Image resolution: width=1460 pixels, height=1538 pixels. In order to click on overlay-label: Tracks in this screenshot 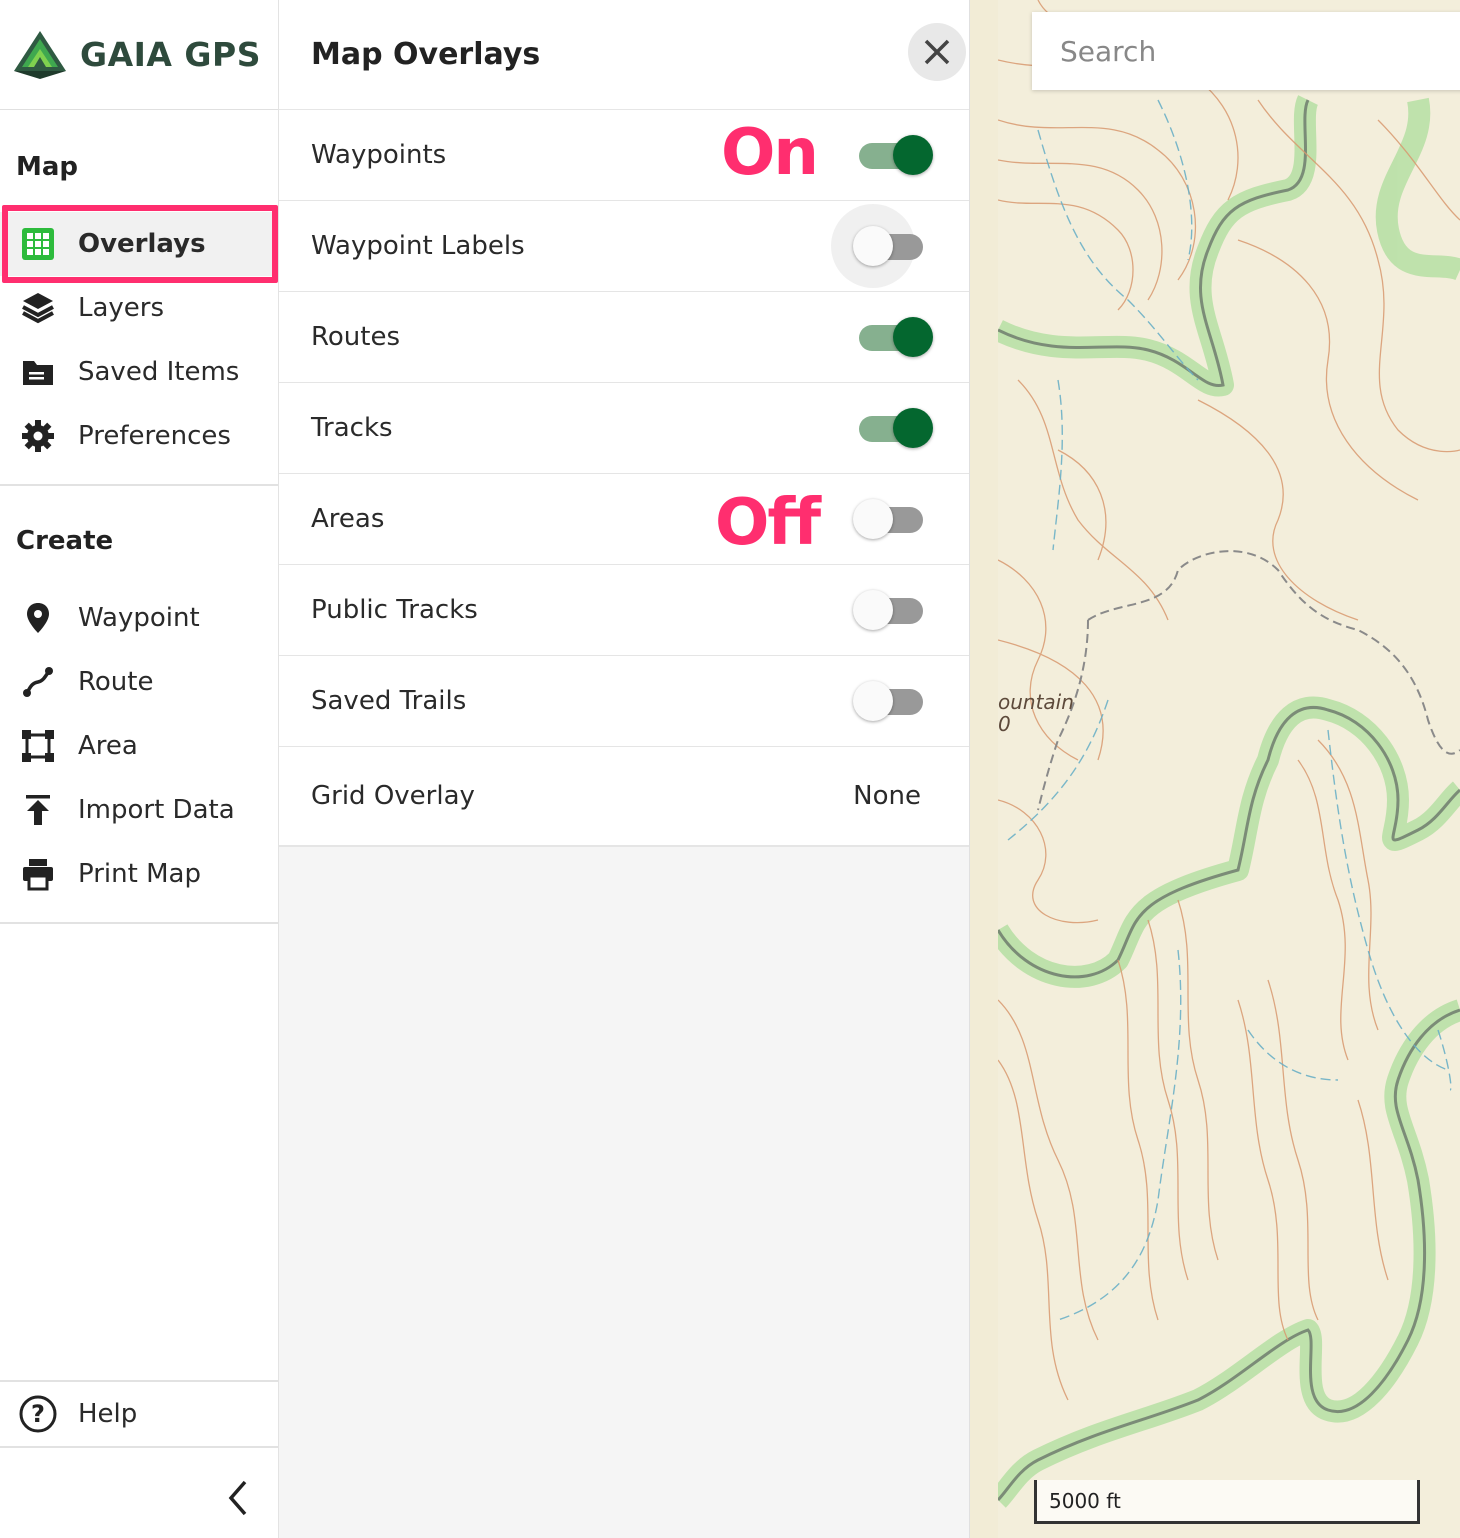, I will do `click(352, 428)`.